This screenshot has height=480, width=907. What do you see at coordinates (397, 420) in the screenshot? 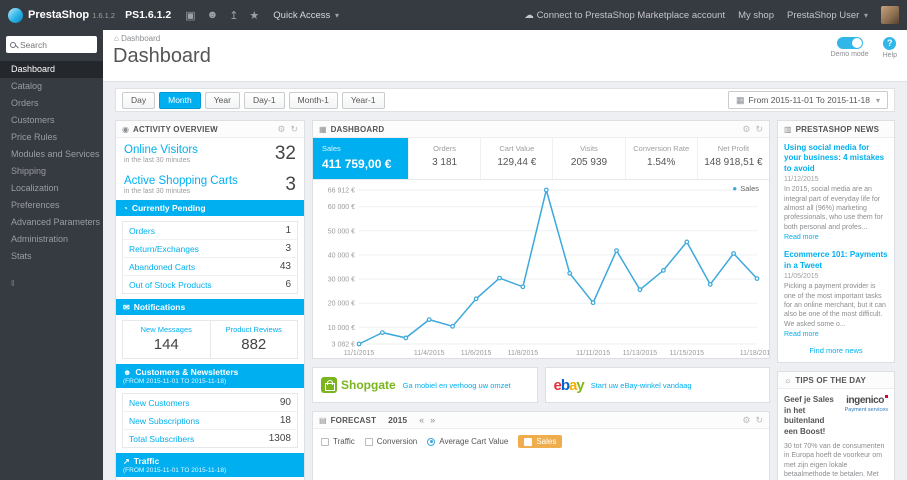
I see `forecast-year: 2015` at bounding box center [397, 420].